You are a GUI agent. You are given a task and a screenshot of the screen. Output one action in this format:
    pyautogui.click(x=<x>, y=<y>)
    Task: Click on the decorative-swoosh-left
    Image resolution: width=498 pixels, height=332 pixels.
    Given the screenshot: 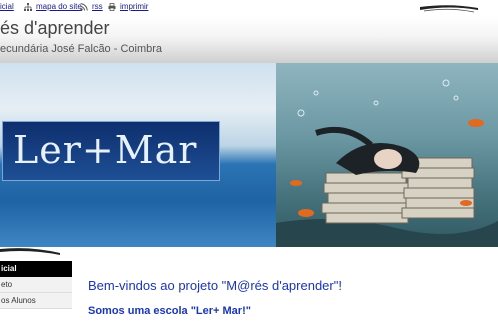 What is the action you would take?
    pyautogui.click(x=30, y=251)
    